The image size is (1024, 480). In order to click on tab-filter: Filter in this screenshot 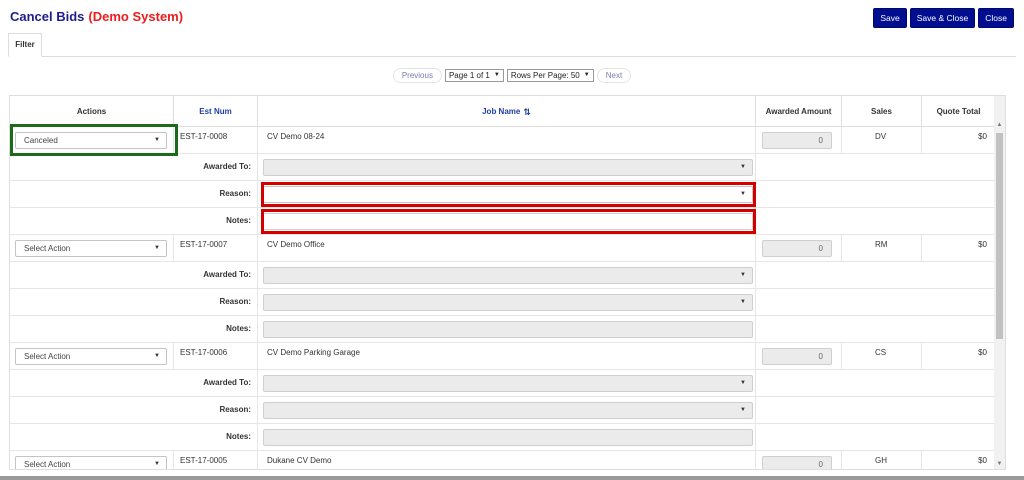, I will do `click(25, 45)`.